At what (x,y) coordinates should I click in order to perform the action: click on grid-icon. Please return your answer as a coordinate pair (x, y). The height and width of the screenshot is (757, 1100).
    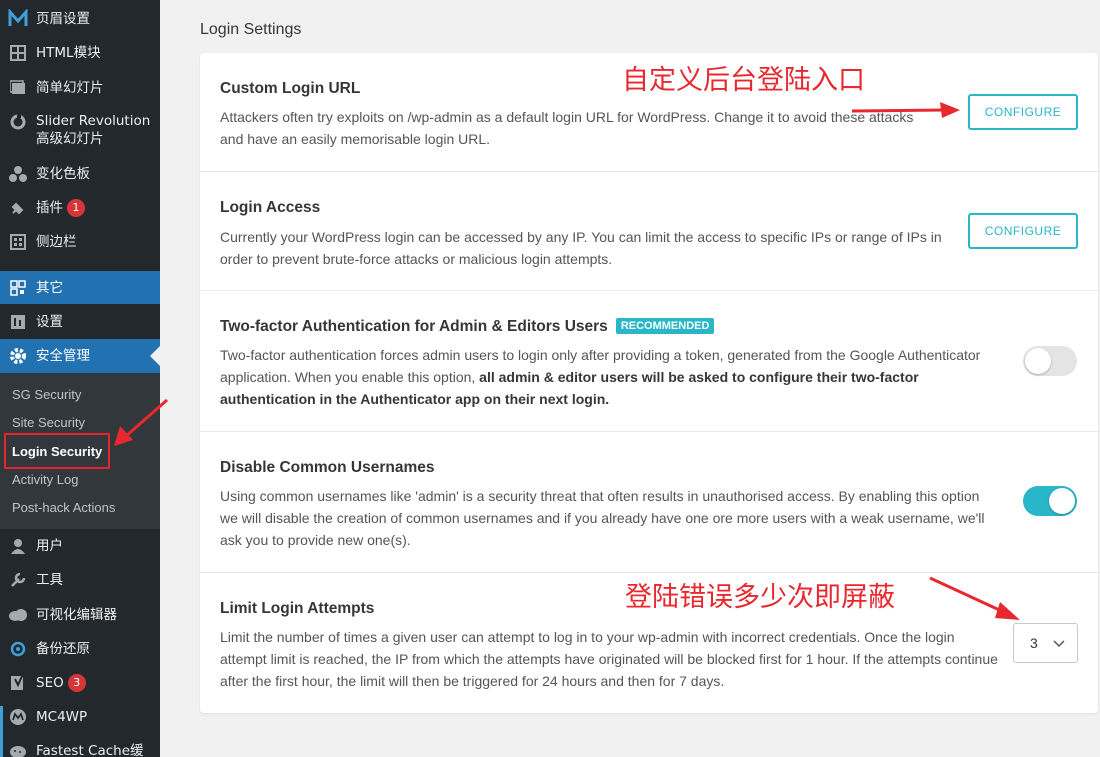
    Looking at the image, I should click on (18, 53).